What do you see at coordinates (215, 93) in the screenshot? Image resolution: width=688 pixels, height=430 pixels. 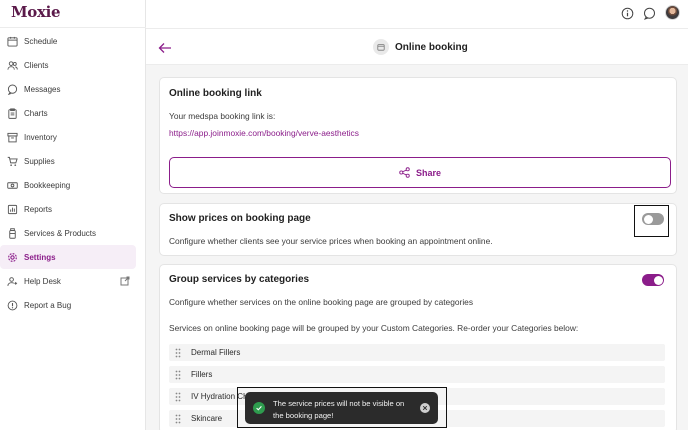 I see `card-title: Online booking link` at bounding box center [215, 93].